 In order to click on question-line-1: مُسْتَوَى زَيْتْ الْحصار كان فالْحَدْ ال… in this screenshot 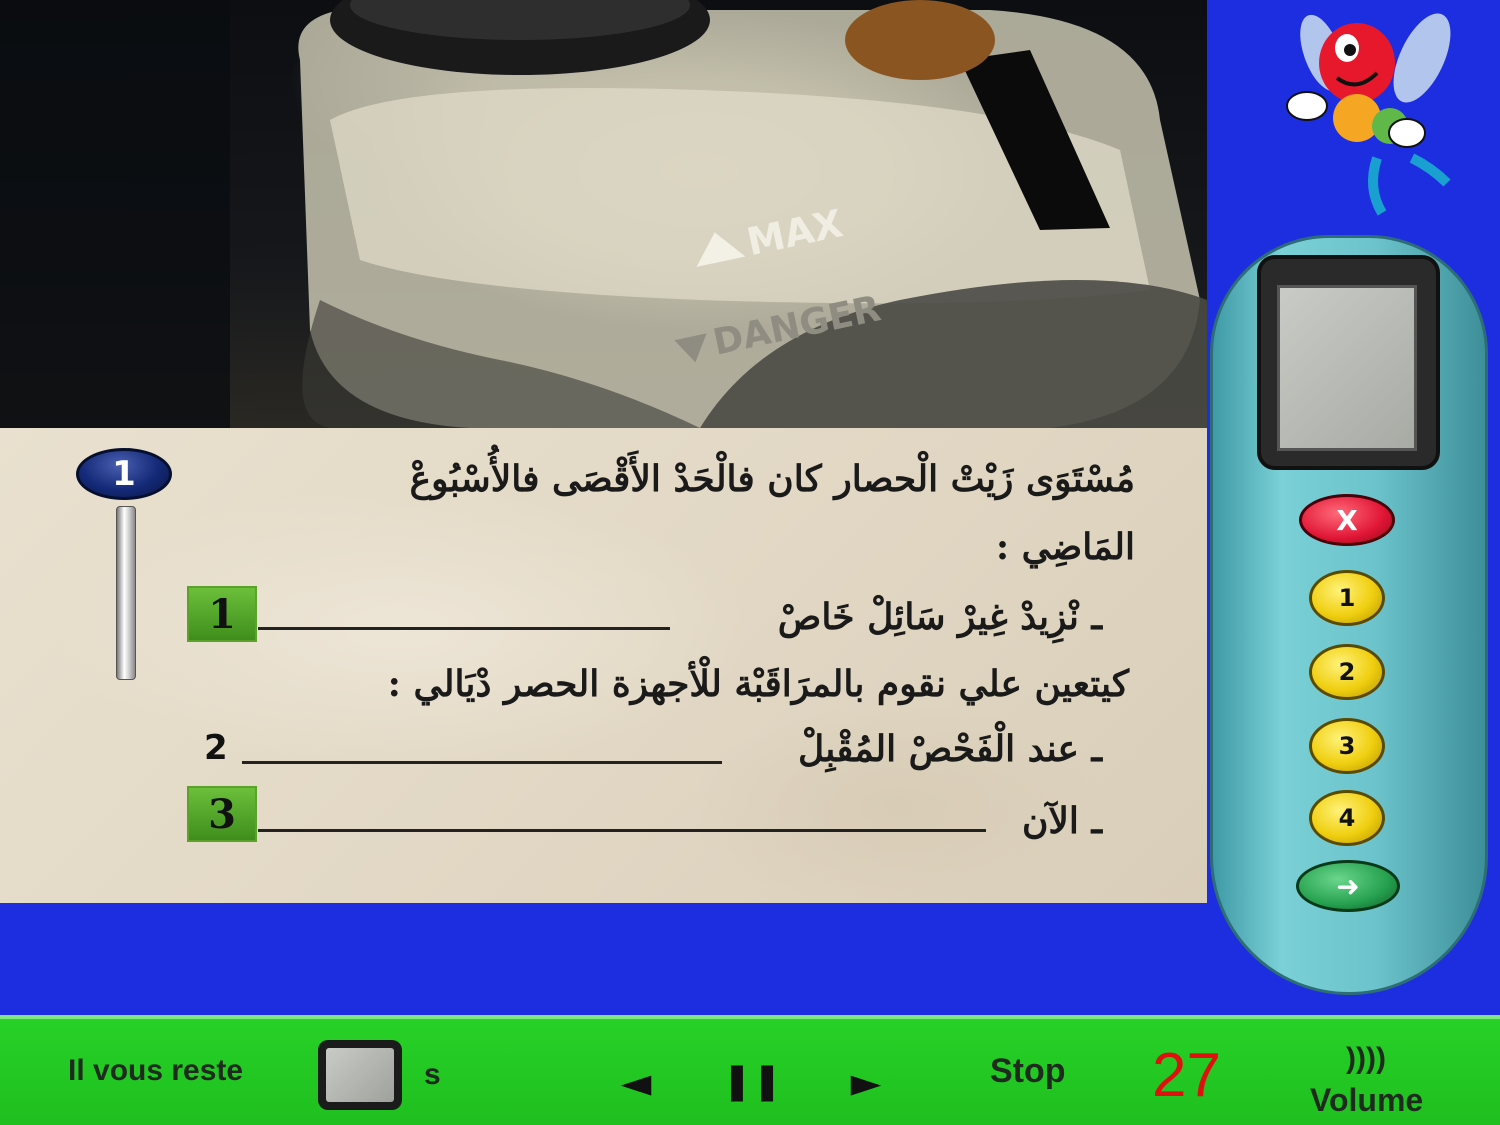, I will do `click(772, 479)`.